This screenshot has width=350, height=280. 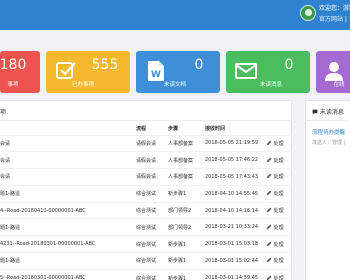 What do you see at coordinates (328, 111) in the screenshot?
I see `messages-panel-head: 未读消息` at bounding box center [328, 111].